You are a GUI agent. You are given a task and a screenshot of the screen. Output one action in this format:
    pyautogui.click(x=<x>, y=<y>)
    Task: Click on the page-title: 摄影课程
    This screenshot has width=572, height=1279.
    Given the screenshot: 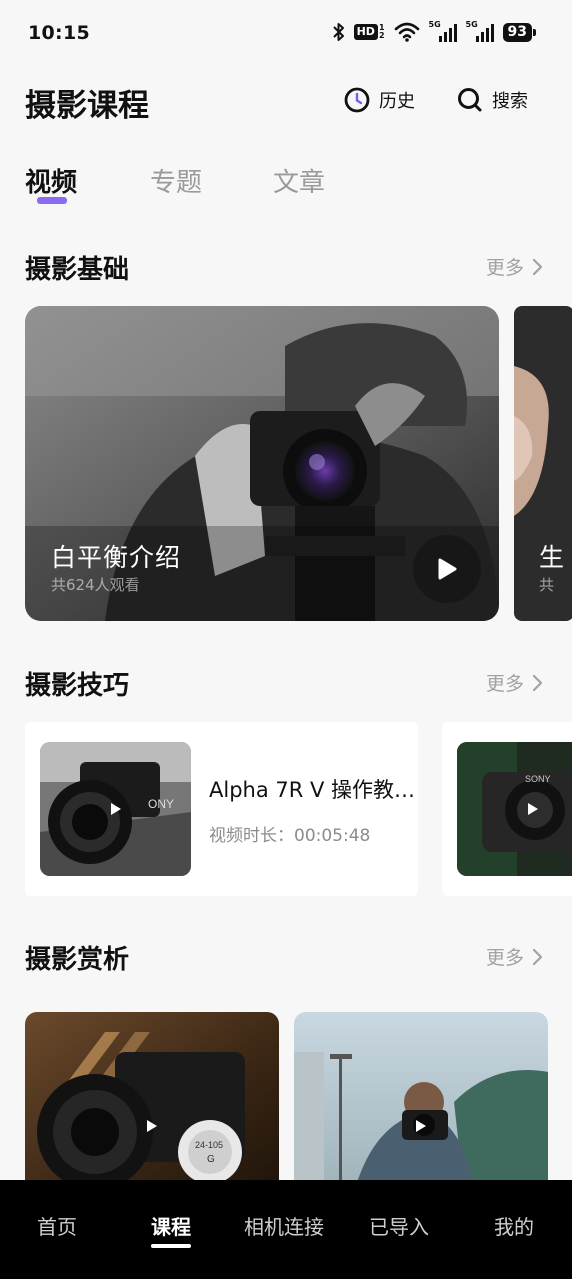 What is the action you would take?
    pyautogui.click(x=87, y=106)
    